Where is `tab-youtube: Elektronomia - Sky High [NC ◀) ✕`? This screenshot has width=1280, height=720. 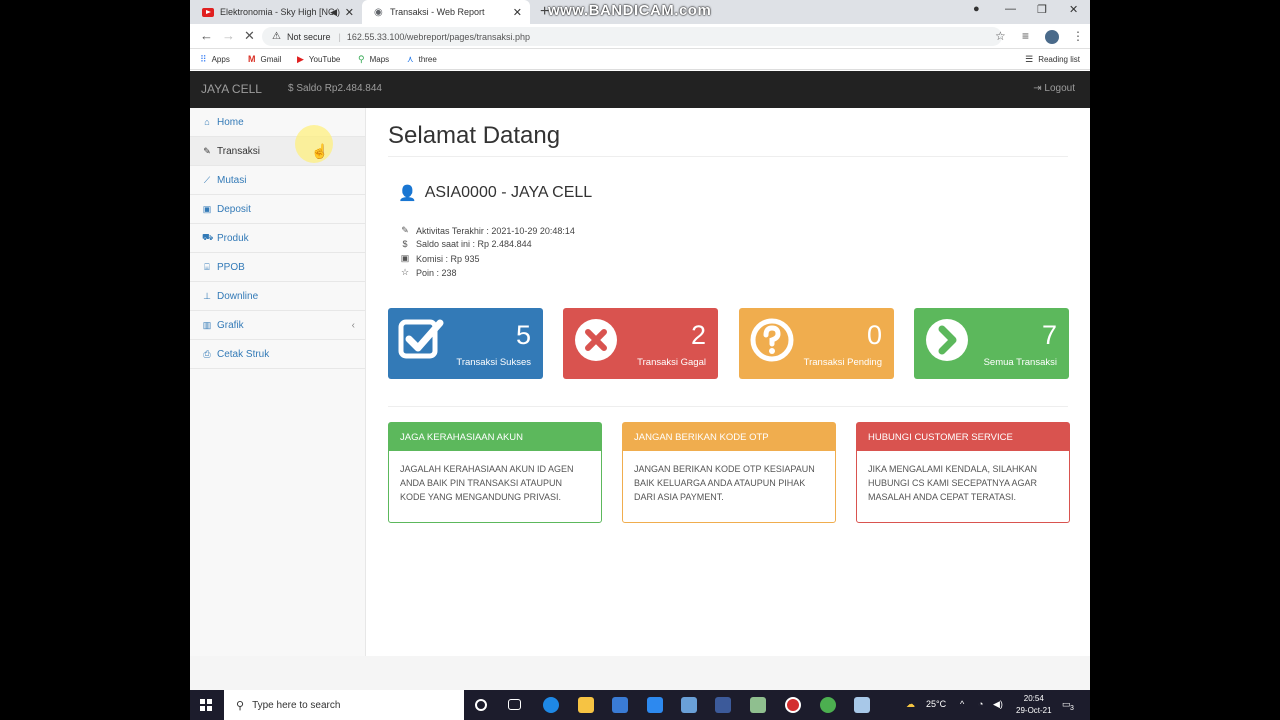 tab-youtube: Elektronomia - Sky High [NC ◀) ✕ is located at coordinates (276, 12).